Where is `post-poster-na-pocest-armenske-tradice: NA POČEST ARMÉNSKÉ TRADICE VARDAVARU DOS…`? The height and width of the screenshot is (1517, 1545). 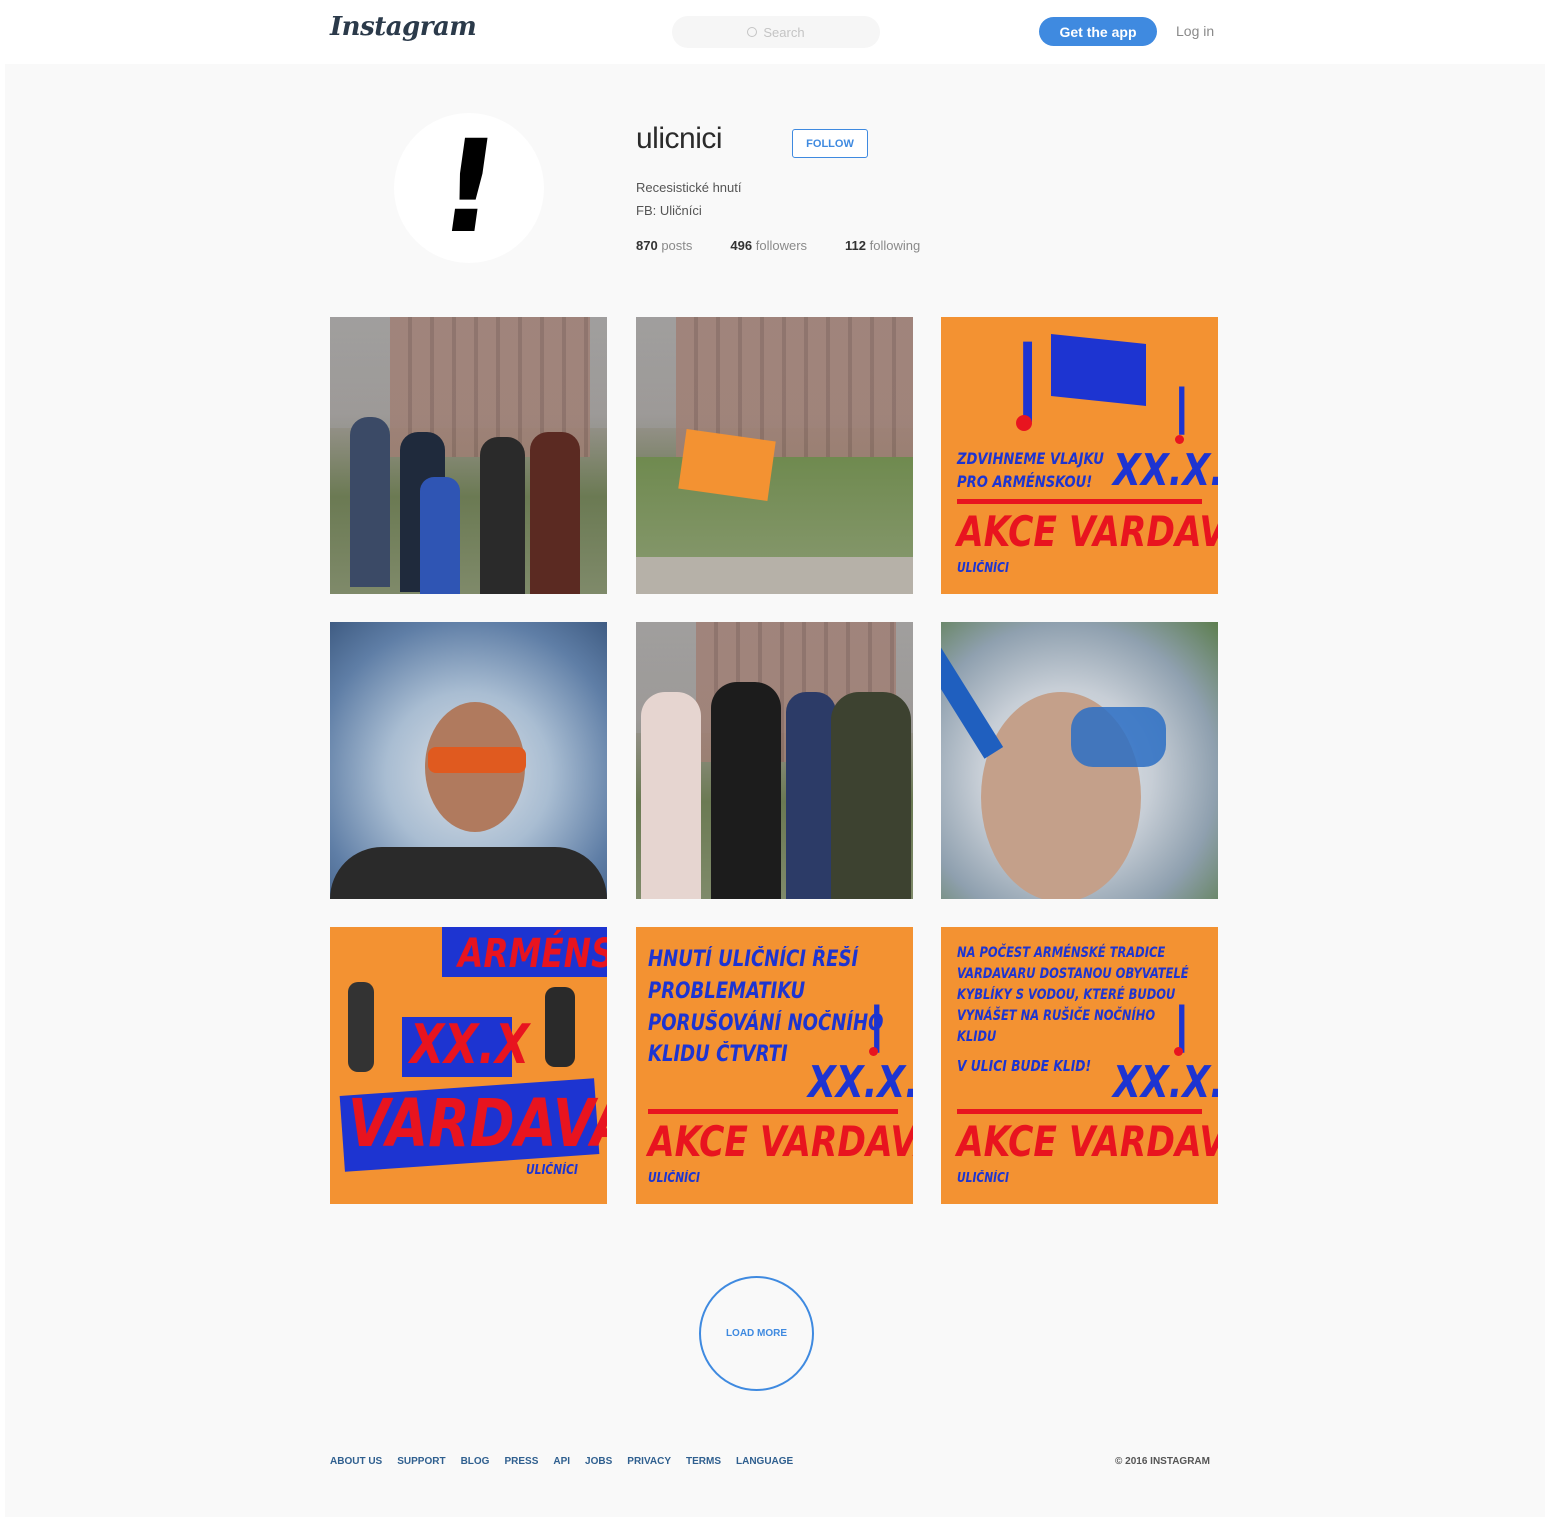
post-poster-na-pocest-armenske-tradice: NA POČEST ARMÉNSKÉ TRADICE VARDAVARU DOS… is located at coordinates (1079, 1065).